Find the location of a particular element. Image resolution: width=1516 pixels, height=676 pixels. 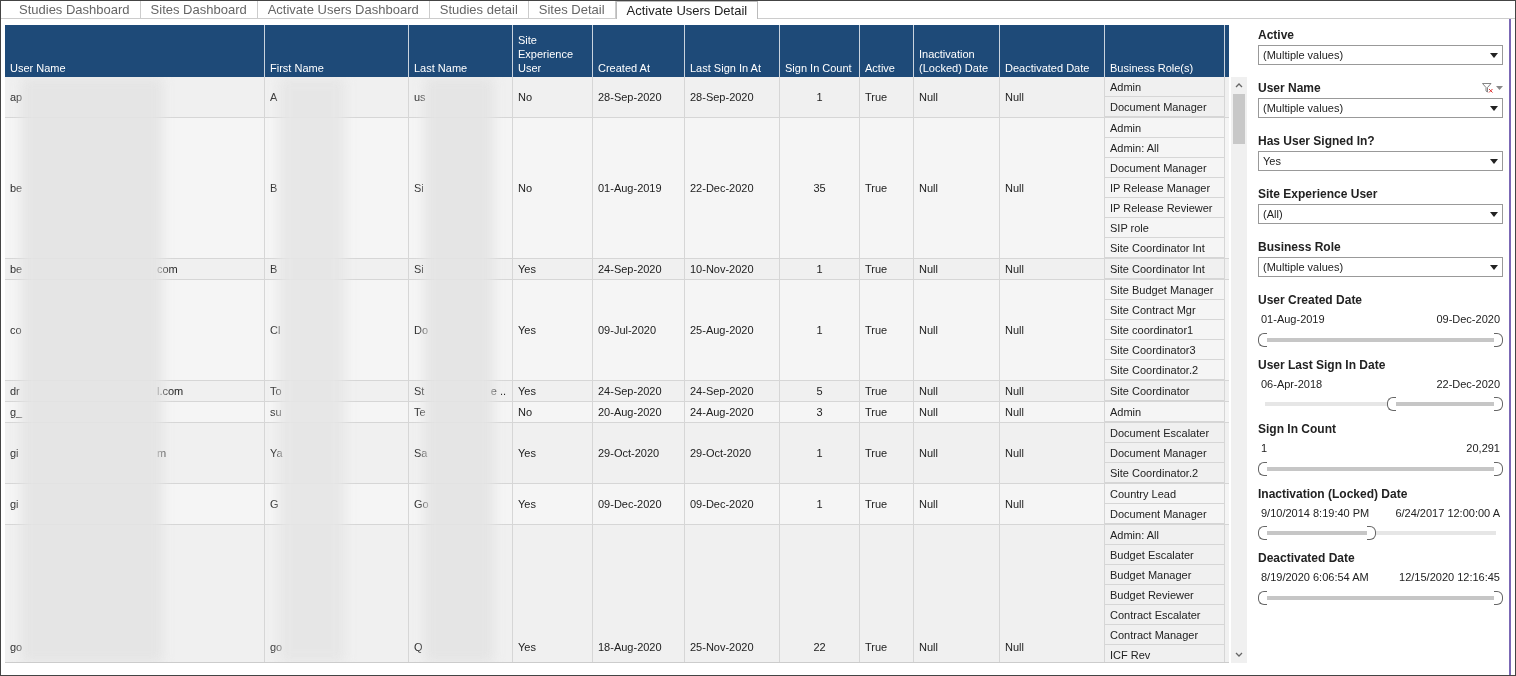

table-cell-text: 09-Dec-2020 is located at coordinates (722, 504).